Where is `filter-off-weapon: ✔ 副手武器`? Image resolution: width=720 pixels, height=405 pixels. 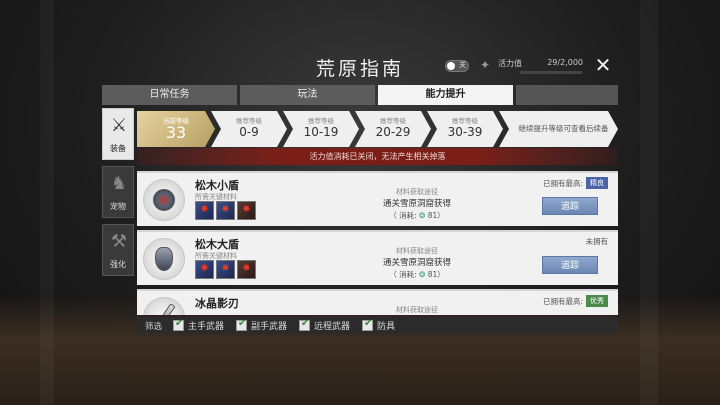
filter-off-weapon: ✔ 副手武器 is located at coordinates (262, 325).